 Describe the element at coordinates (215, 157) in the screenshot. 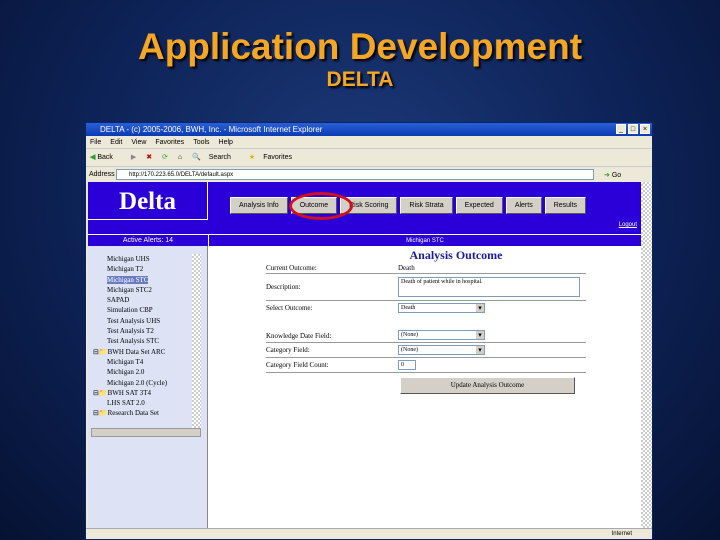

I see `search-button: 🔍 Search` at that location.